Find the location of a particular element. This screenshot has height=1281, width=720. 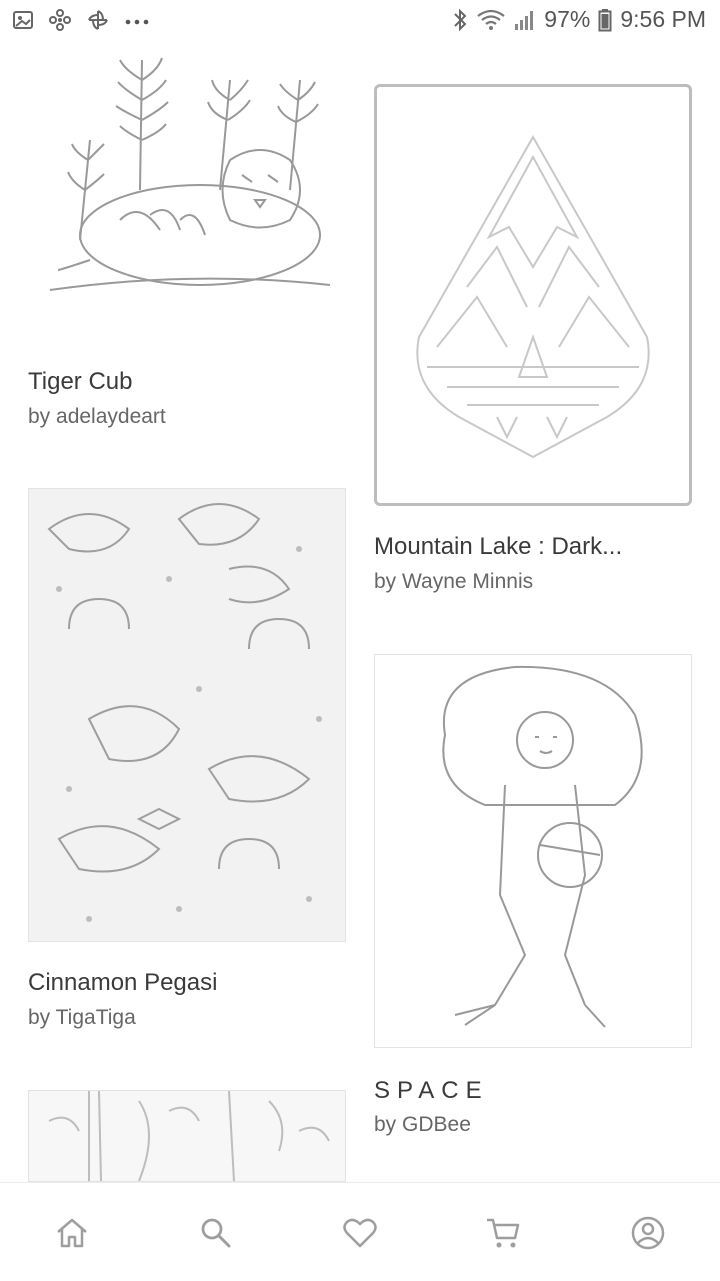

signal-icon is located at coordinates (525, 20).